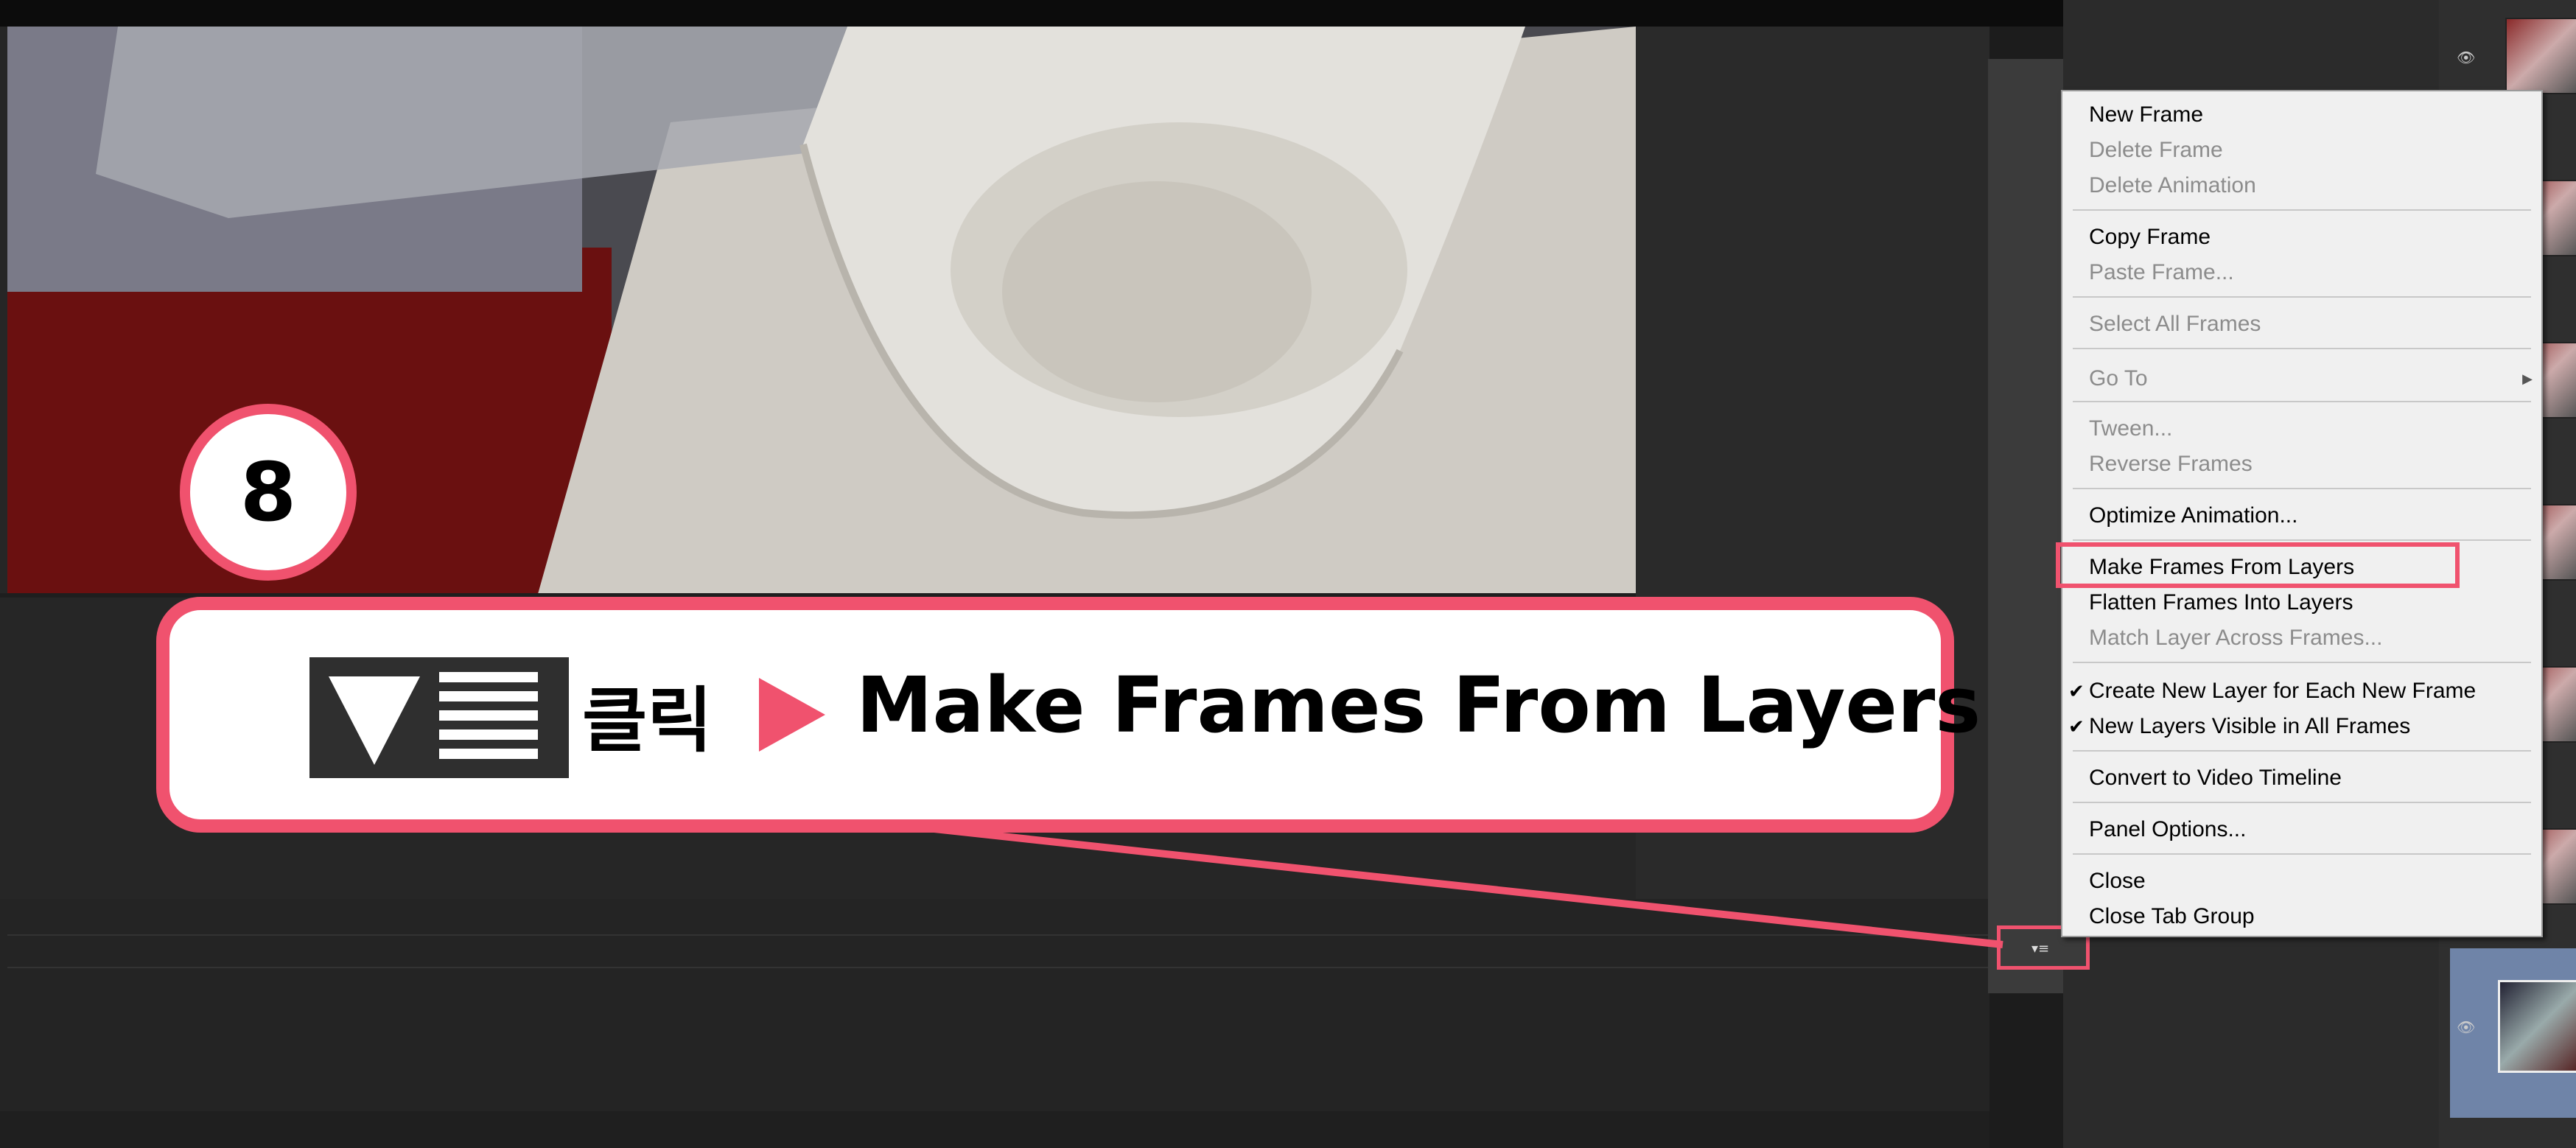 This screenshot has height=1148, width=2576. What do you see at coordinates (2221, 602) in the screenshot?
I see `menu-item-flatten-frames-into-layers: Flatten Frames Into Layers` at bounding box center [2221, 602].